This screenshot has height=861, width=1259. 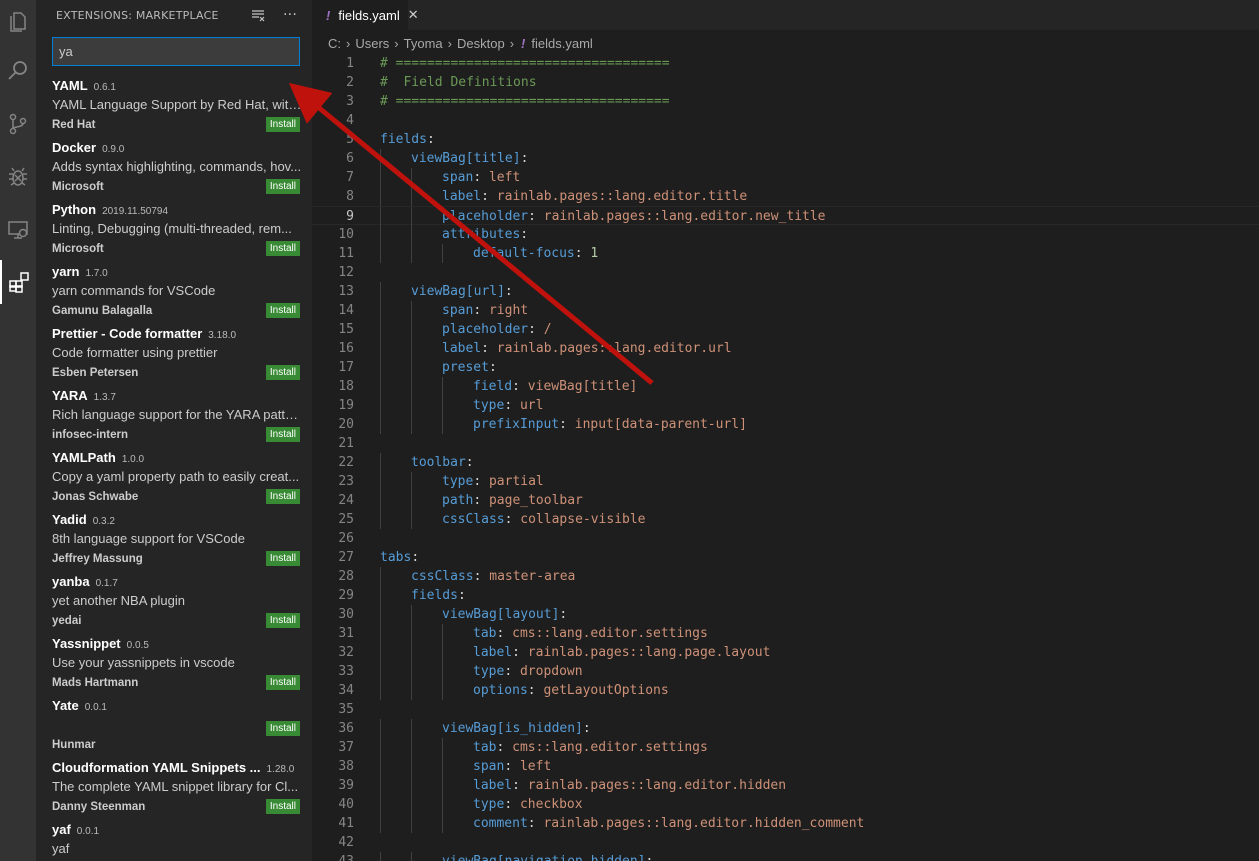 I want to click on extension-publisher: infosec-intern, so click(x=90, y=435).